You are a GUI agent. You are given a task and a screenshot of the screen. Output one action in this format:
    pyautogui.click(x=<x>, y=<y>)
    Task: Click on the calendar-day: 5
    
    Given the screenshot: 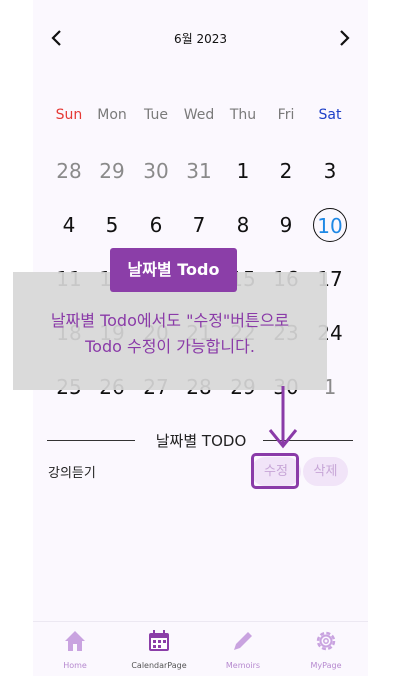 What is the action you would take?
    pyautogui.click(x=112, y=225)
    